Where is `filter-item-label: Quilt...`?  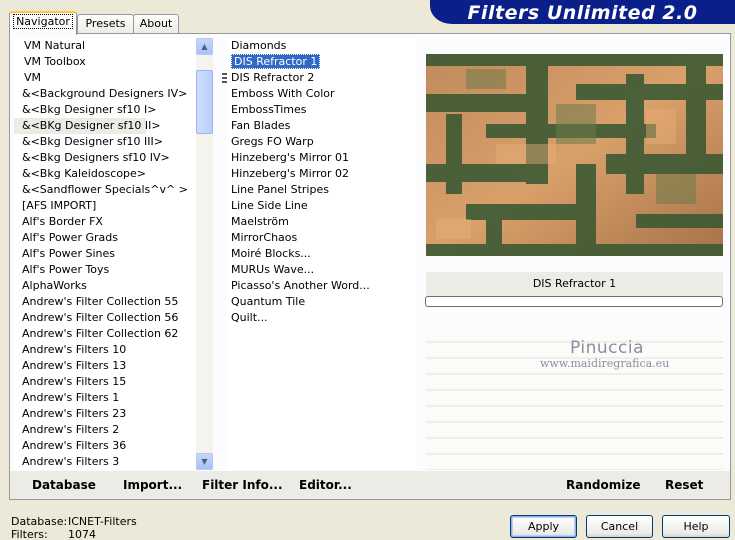 filter-item-label: Quilt... is located at coordinates (249, 317).